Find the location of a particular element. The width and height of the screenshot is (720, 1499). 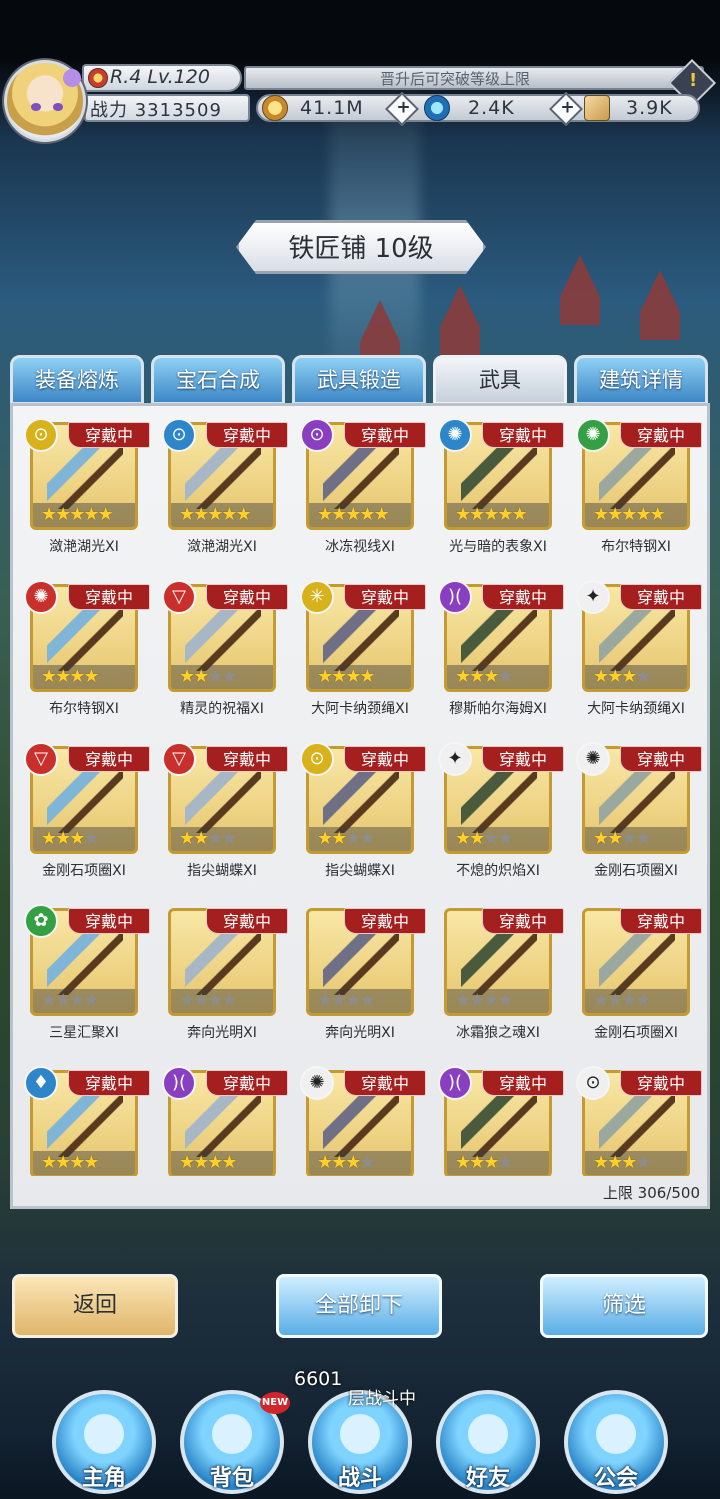

equipment-item: ★★★★★ ⊙ 穿戴中 冰冻视线XI is located at coordinates (356, 493).